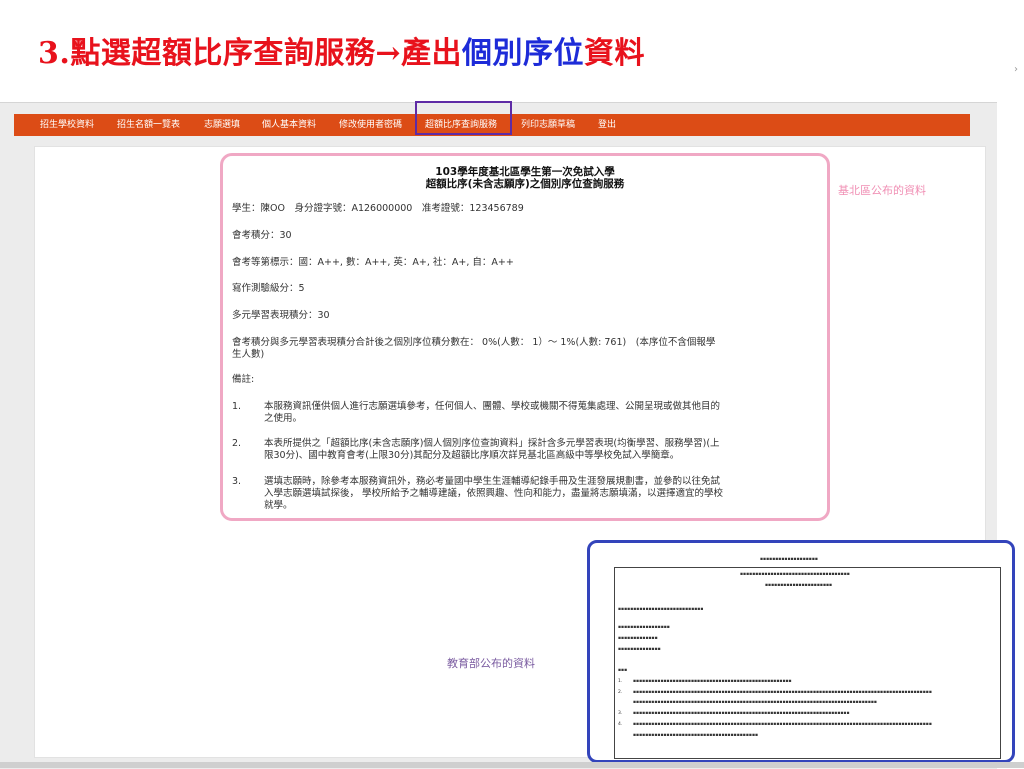 The image size is (1024, 769). What do you see at coordinates (378, 208) in the screenshot?
I see `student-info: 學生：陳OO 身分證字號：A126000000 准考證號：123456789` at bounding box center [378, 208].